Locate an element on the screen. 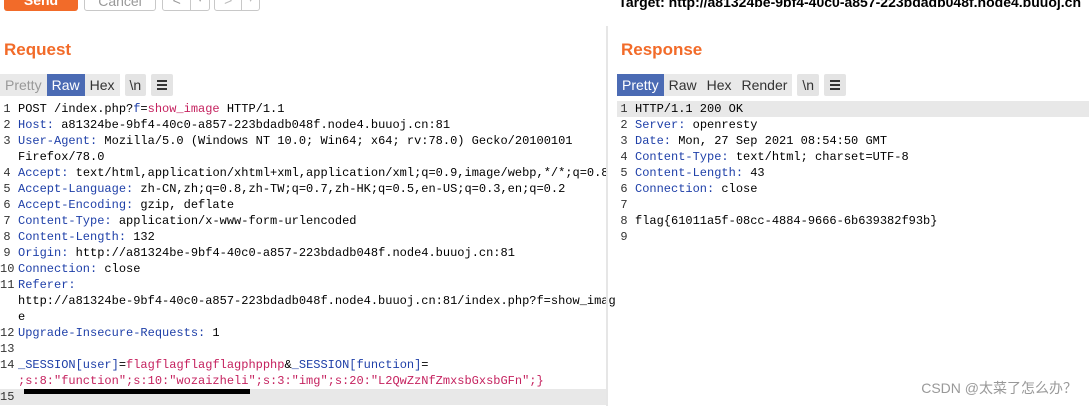  header-name: Accept: is located at coordinates (43, 173).